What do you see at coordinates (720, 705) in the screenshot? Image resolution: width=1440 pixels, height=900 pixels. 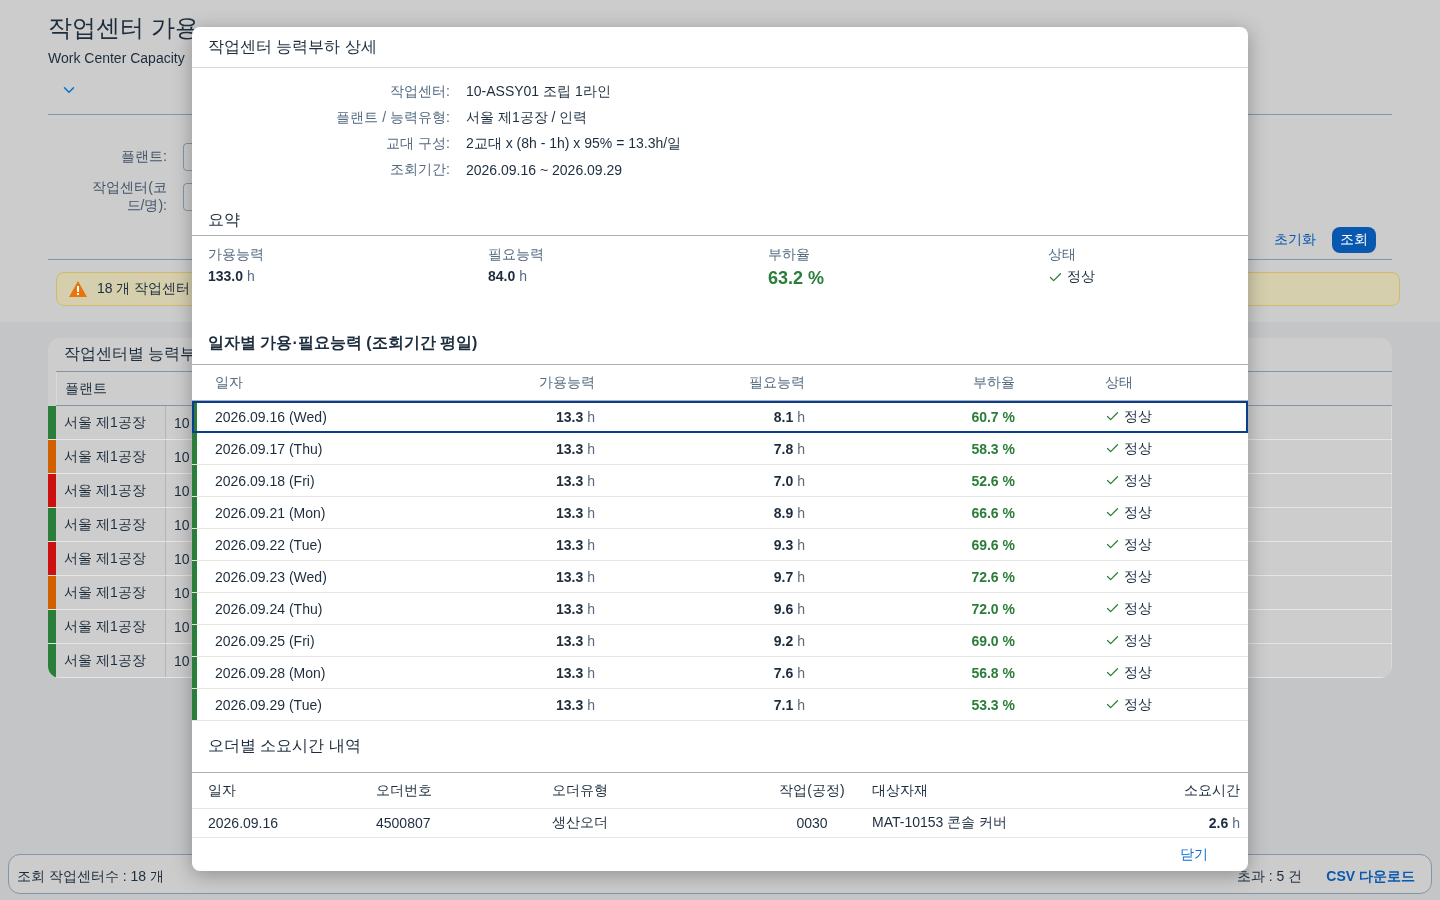 I see `table-row: 2026.09.29 (Tue) 13.3 h 7.1 h 53.3 % 정상` at bounding box center [720, 705].